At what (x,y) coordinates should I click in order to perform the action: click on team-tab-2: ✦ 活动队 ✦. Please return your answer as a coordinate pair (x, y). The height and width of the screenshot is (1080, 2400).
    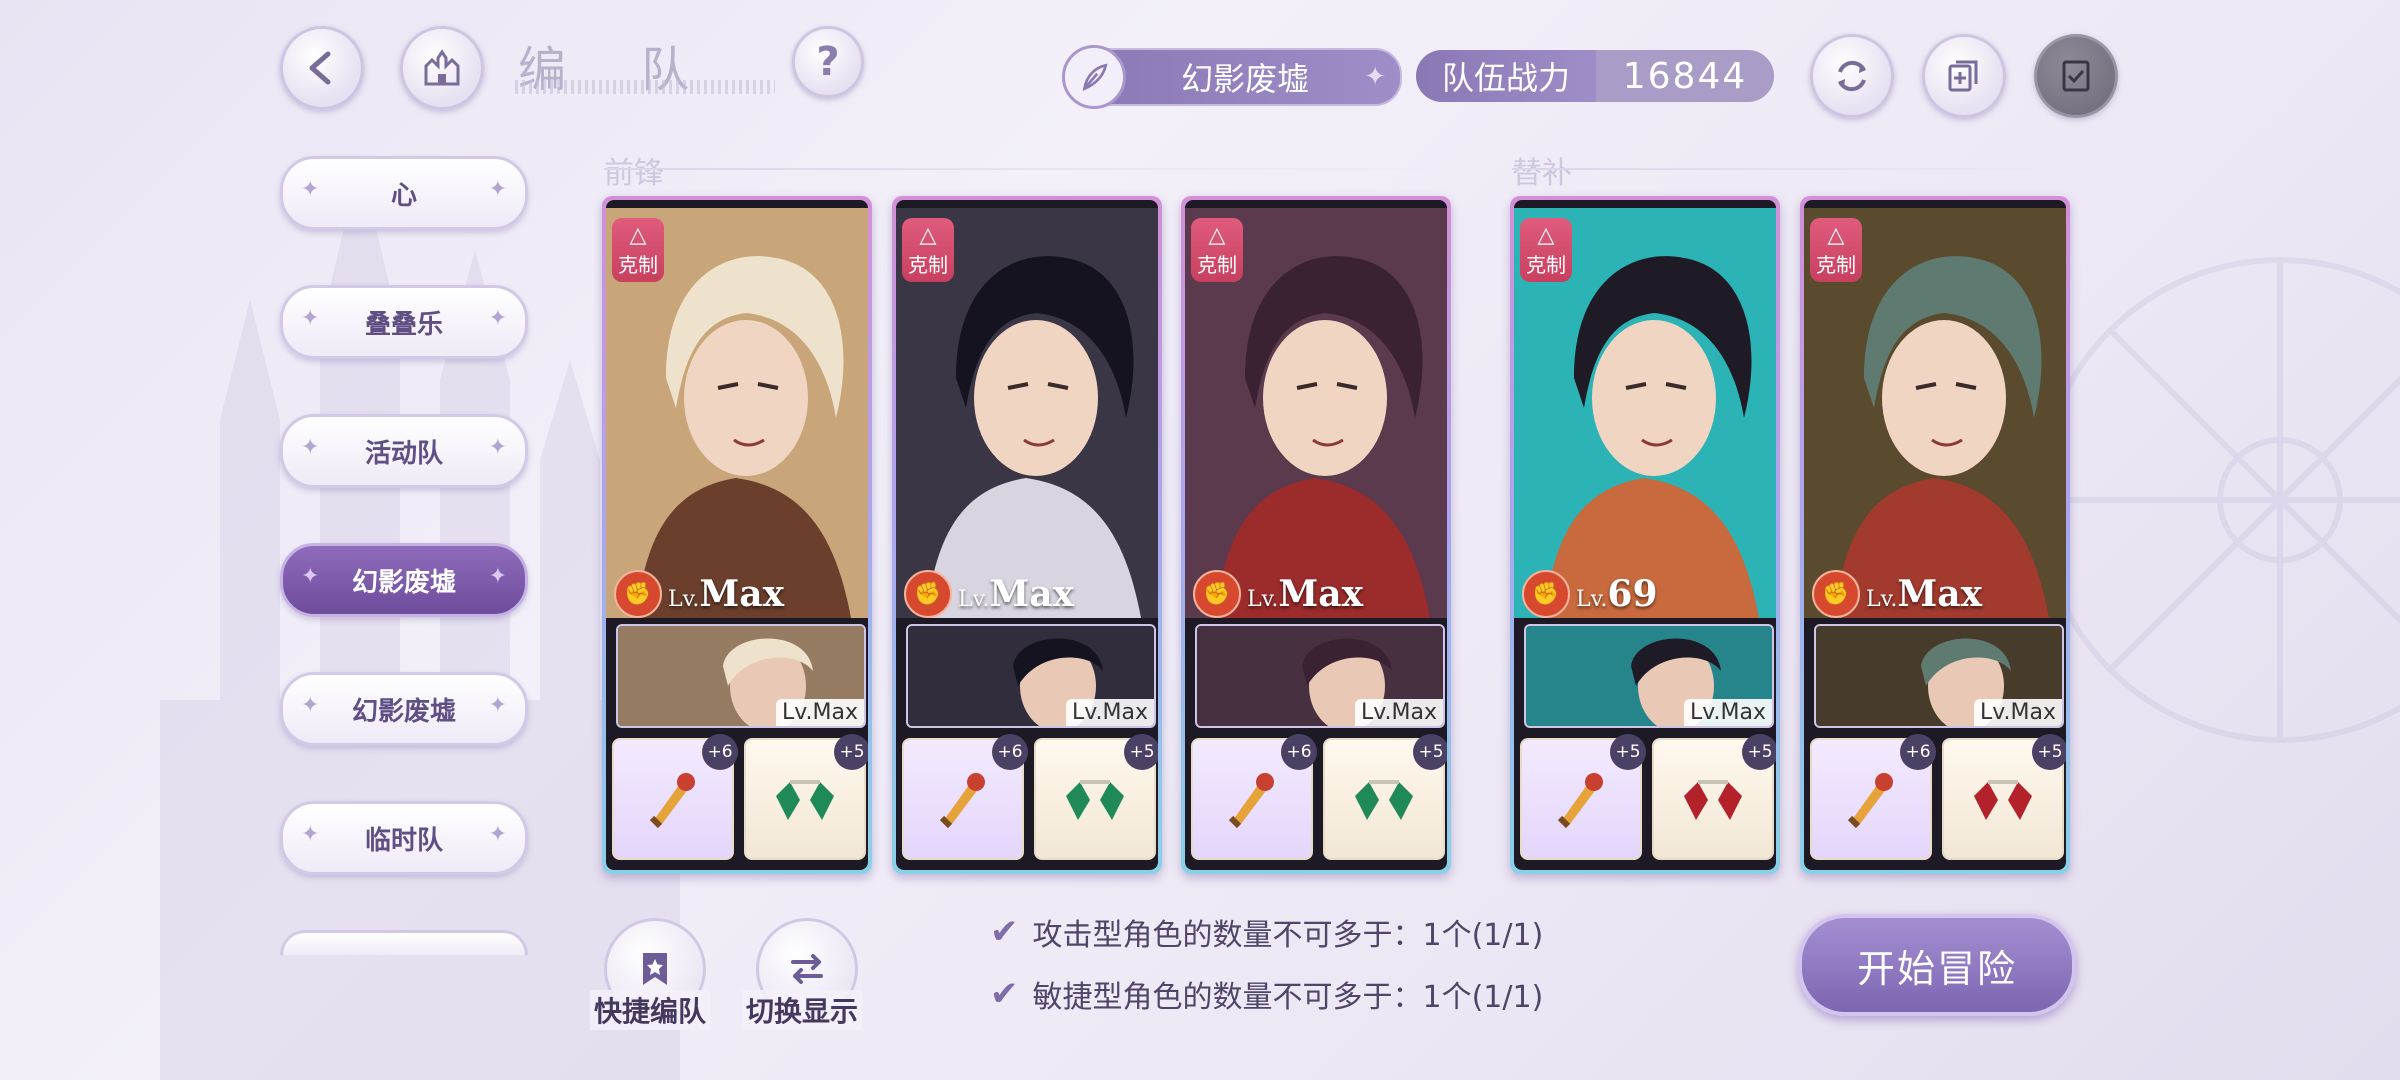
    Looking at the image, I should click on (404, 451).